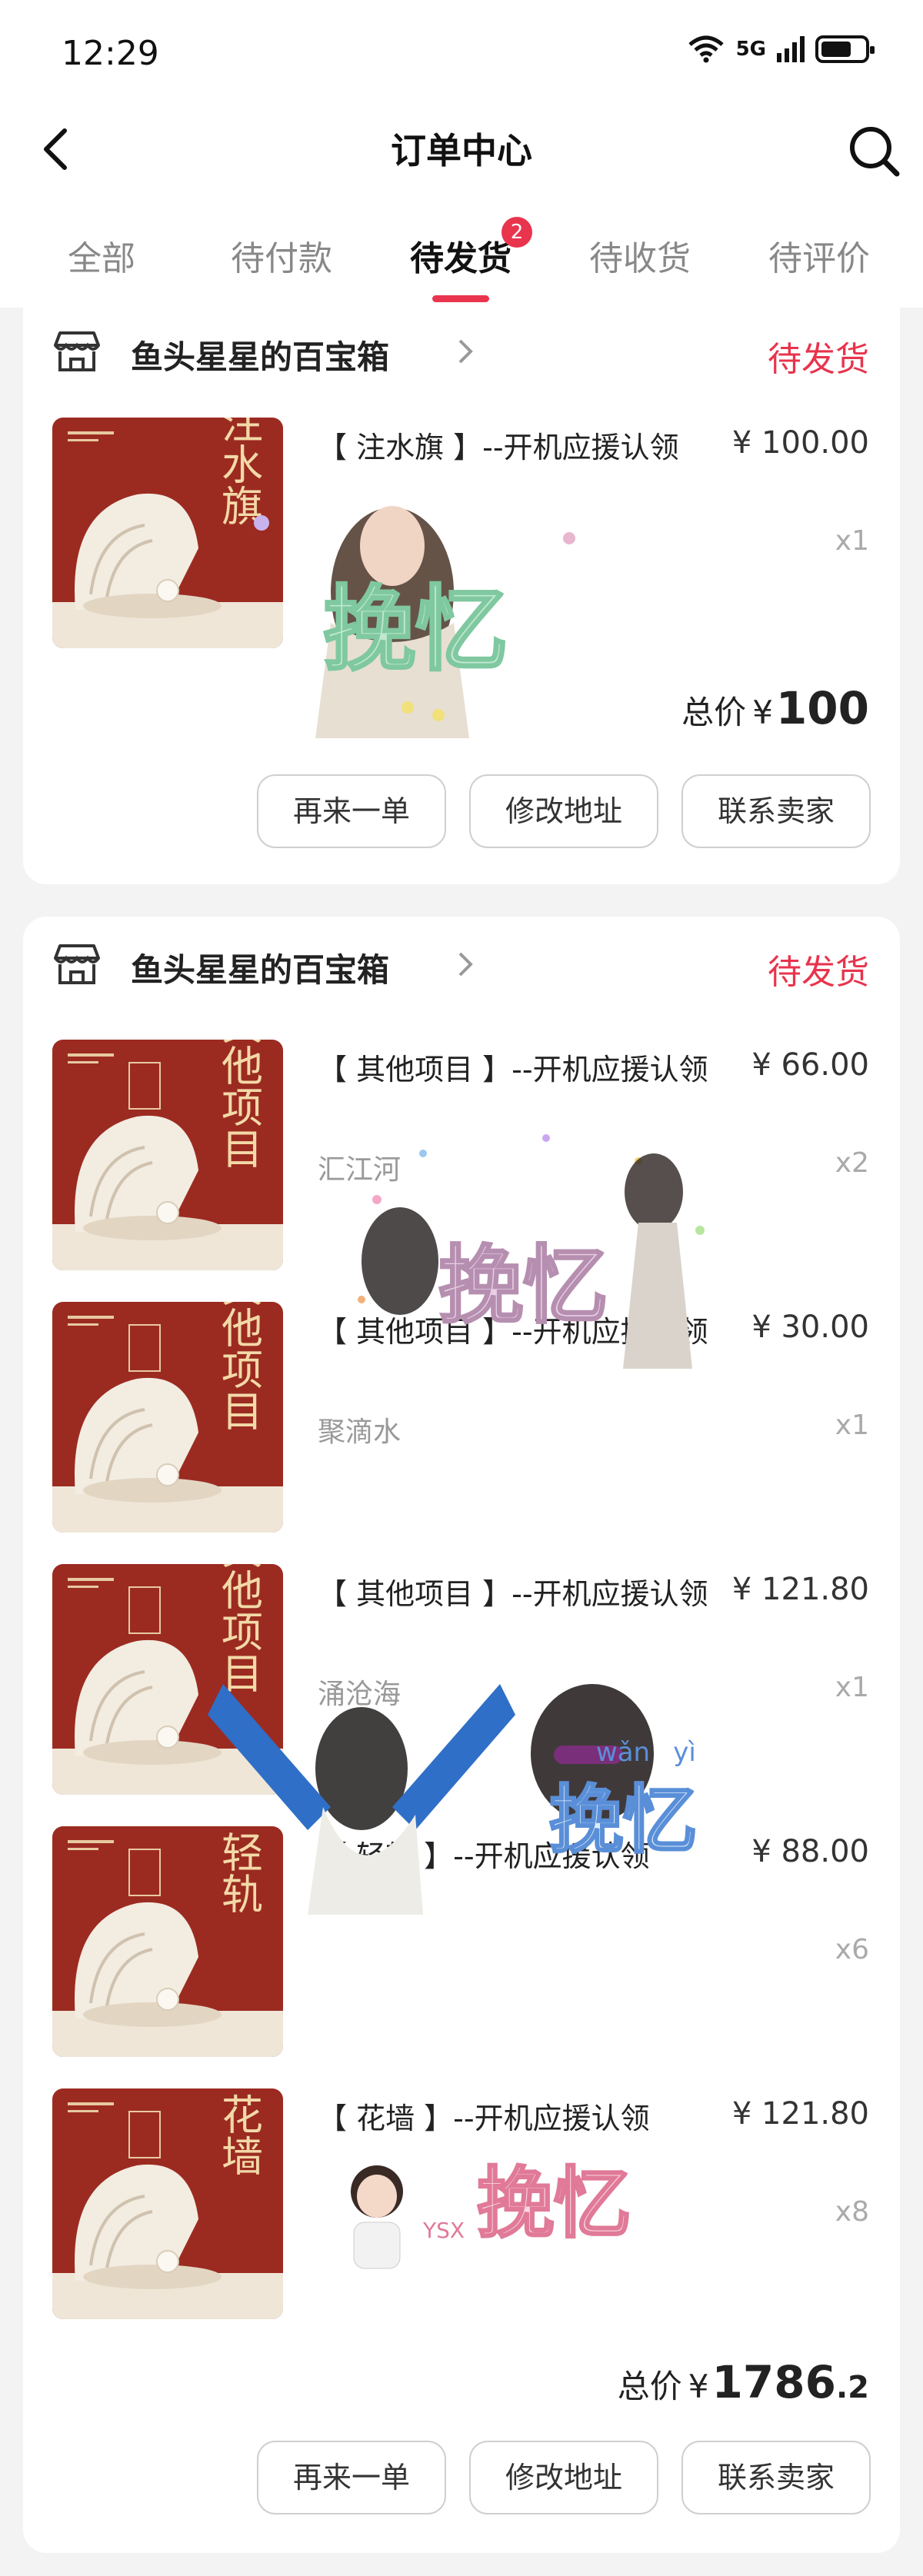 This screenshot has width=923, height=2576. I want to click on signal-icon, so click(791, 49).